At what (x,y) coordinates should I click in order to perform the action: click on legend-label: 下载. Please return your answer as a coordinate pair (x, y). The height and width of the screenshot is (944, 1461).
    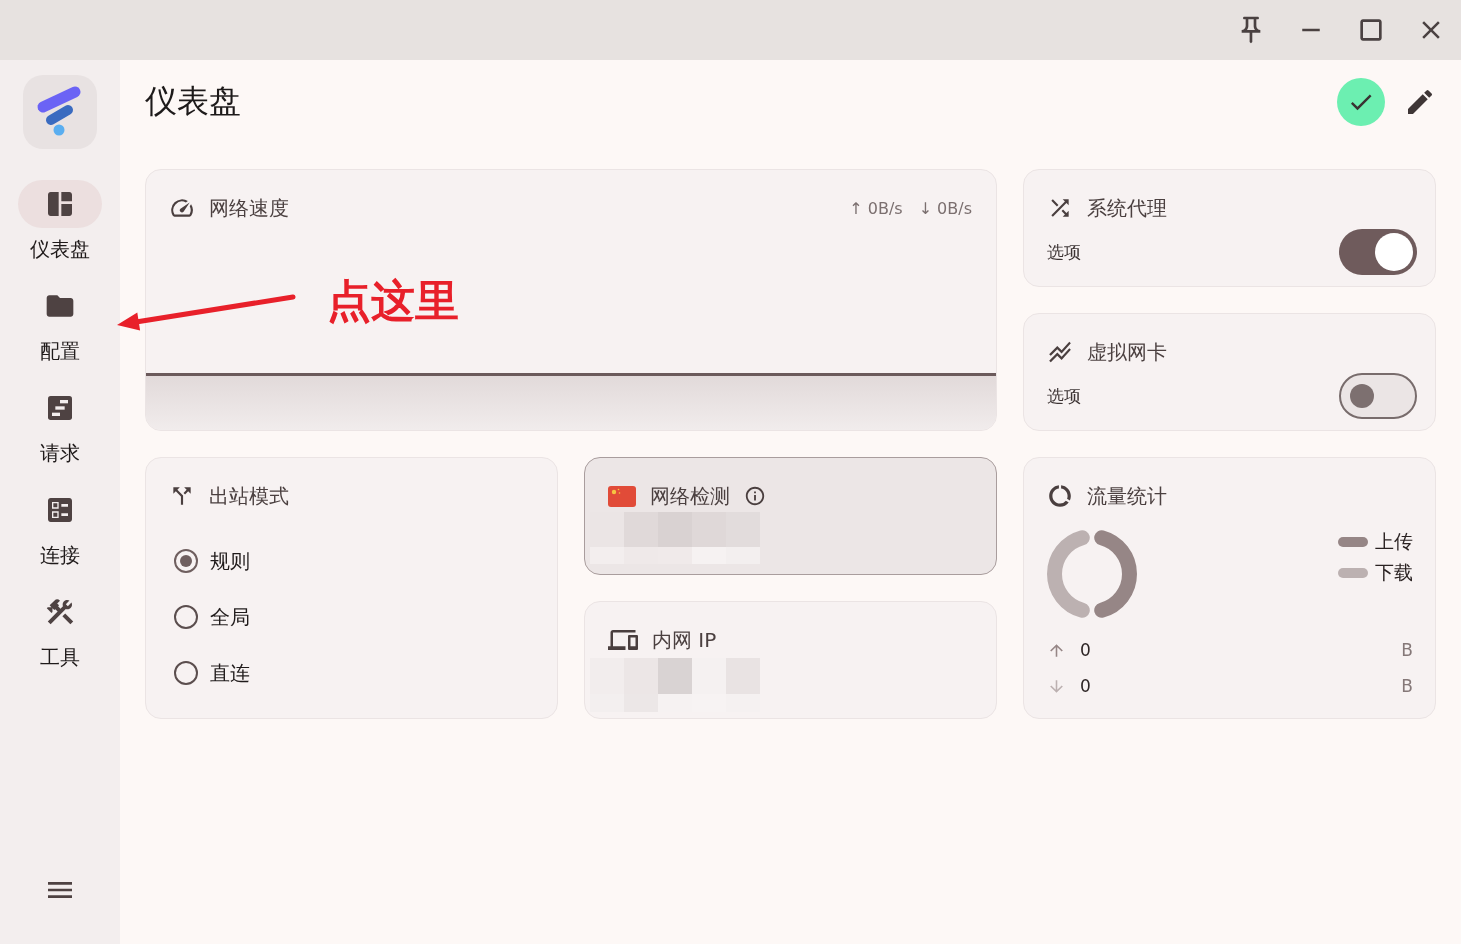
    Looking at the image, I should click on (1394, 572).